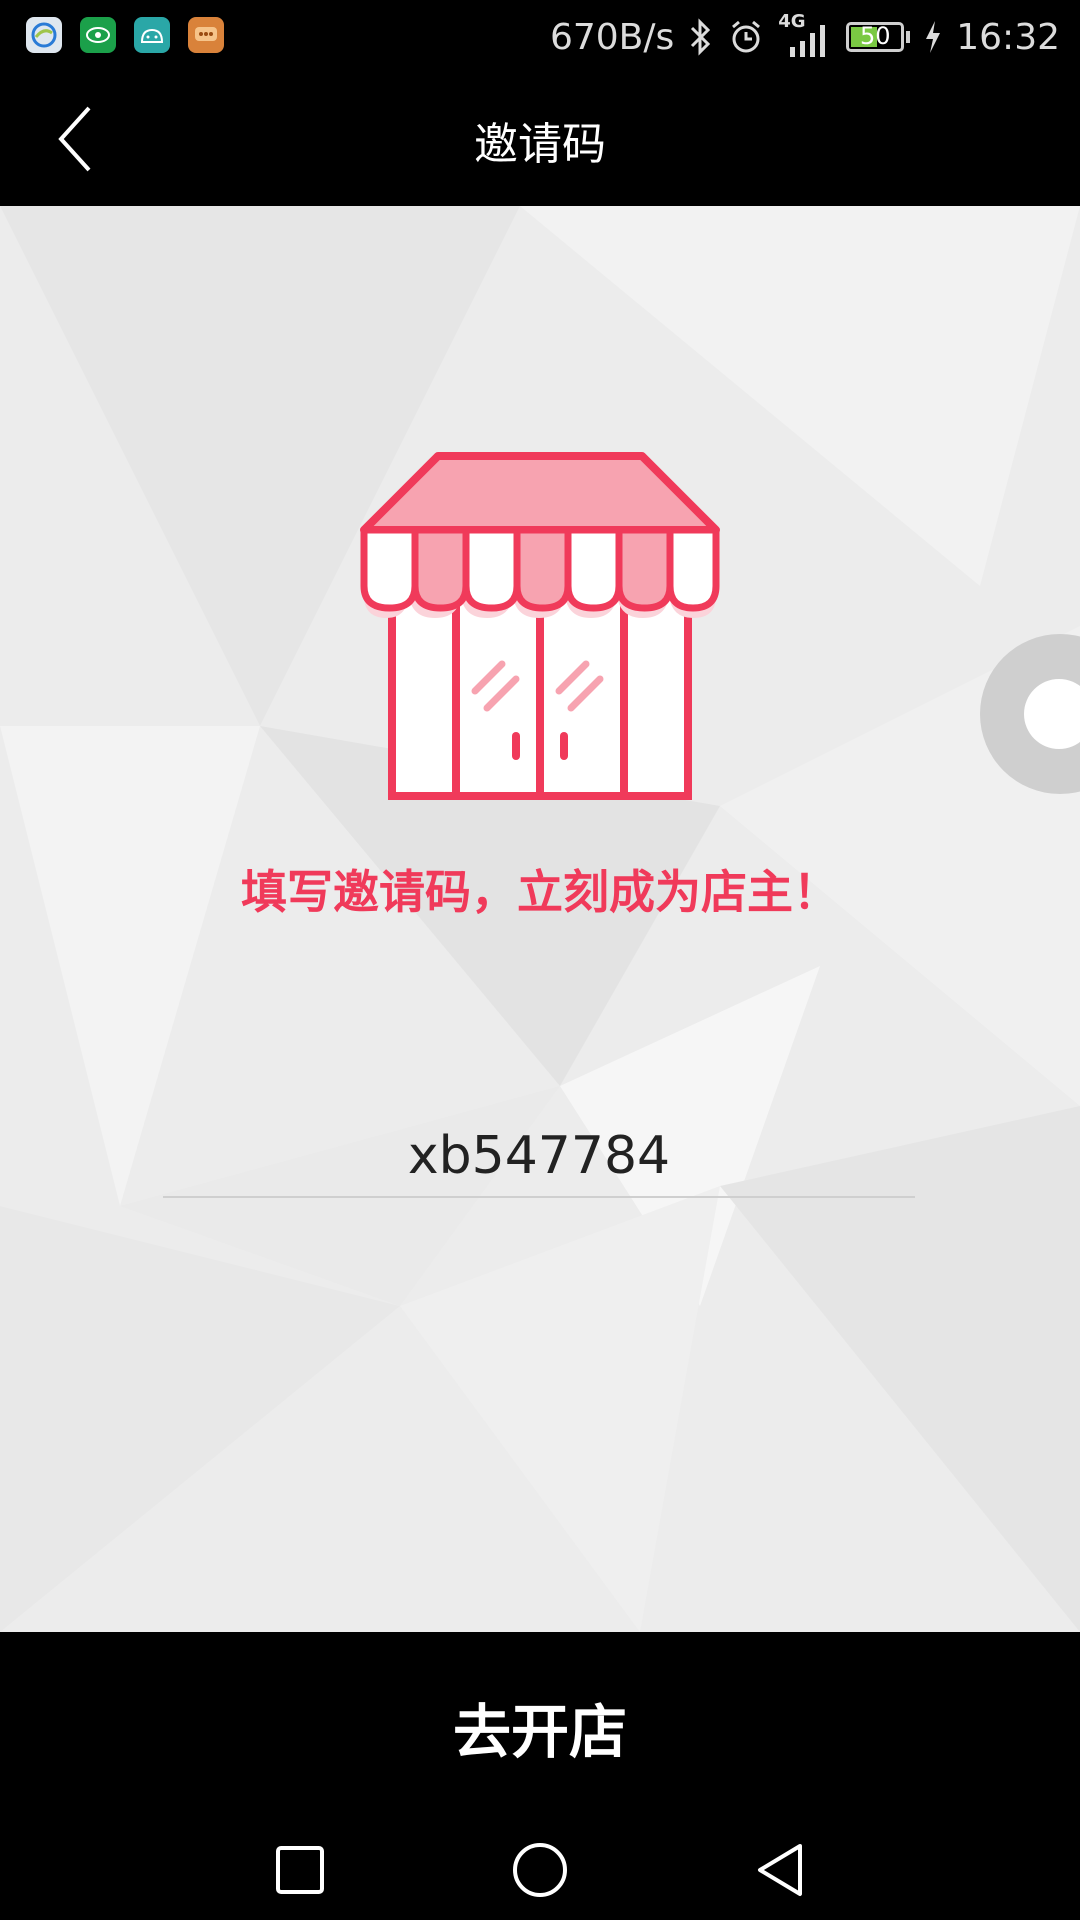 This screenshot has width=1080, height=1920. What do you see at coordinates (206, 35) in the screenshot?
I see `message-app-icon` at bounding box center [206, 35].